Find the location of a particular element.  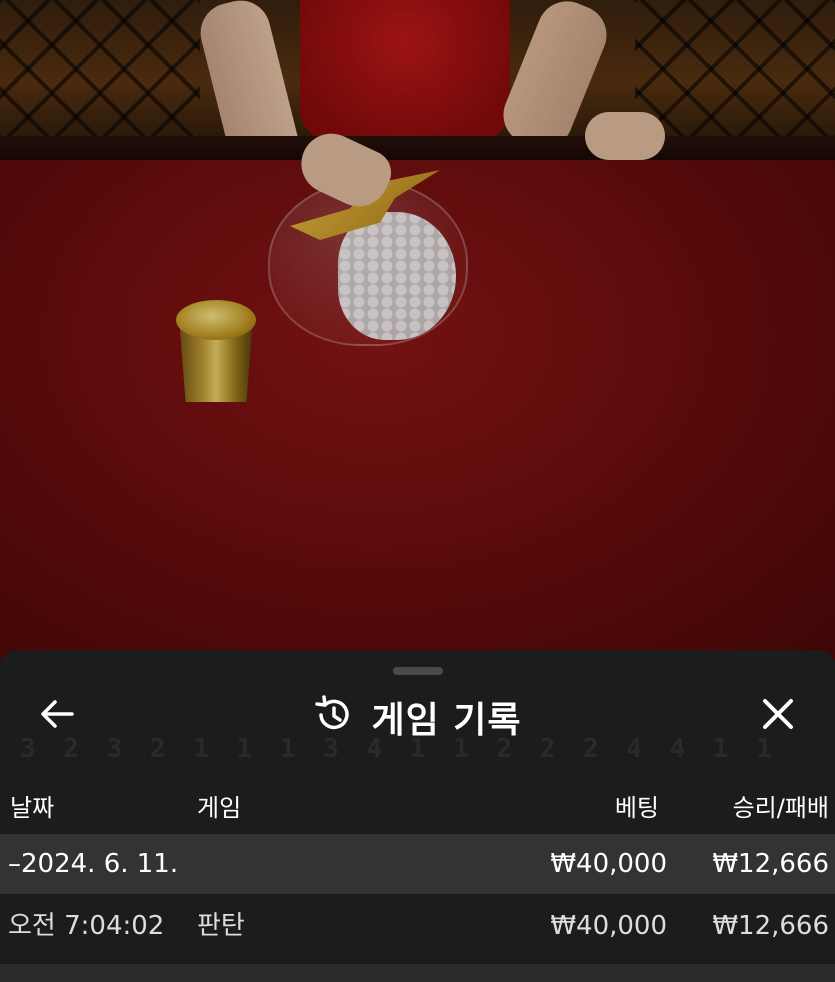

history-date-row: –2024. 6. 11. ₩40,000 ₩12,666 is located at coordinates (417, 864).